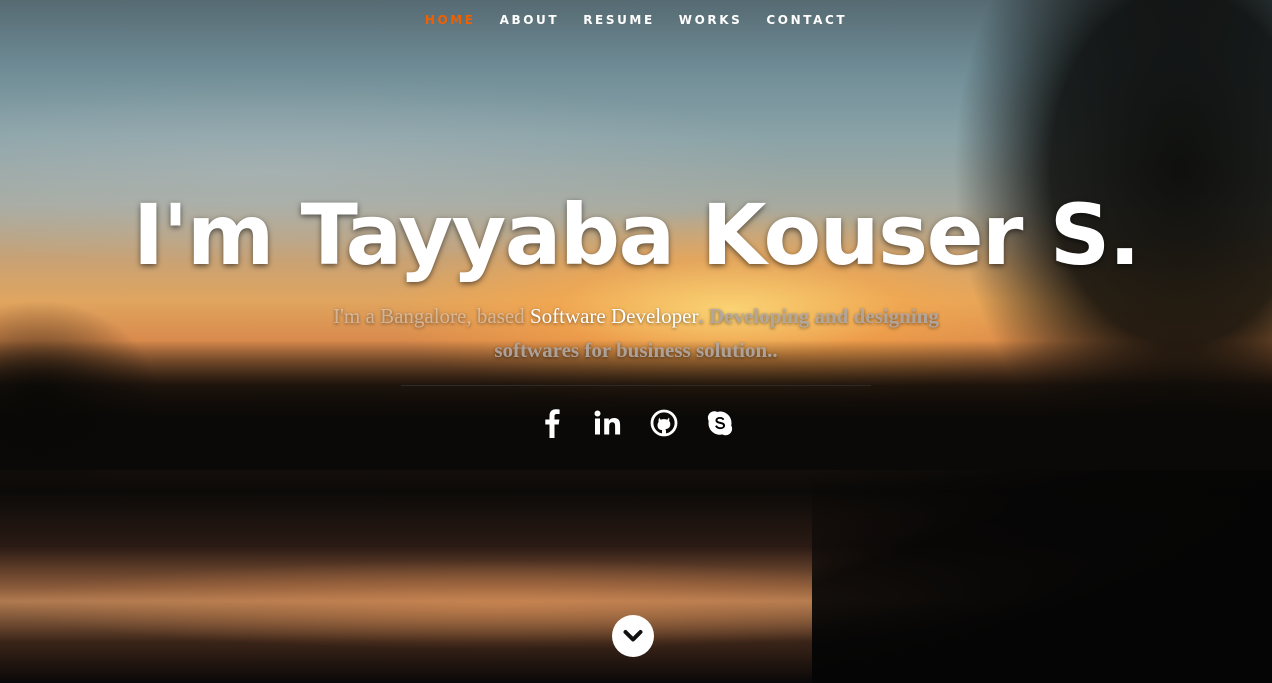  I want to click on nav-item-about: ABOUT, so click(530, 20).